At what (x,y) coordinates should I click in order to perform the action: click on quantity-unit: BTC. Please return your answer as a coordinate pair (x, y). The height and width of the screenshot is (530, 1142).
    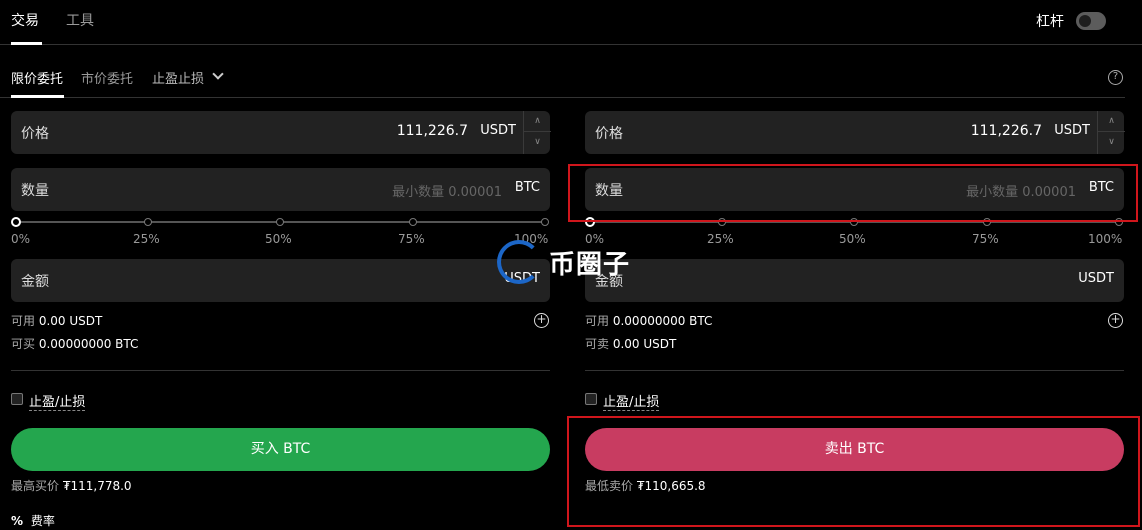
    Looking at the image, I should click on (527, 187).